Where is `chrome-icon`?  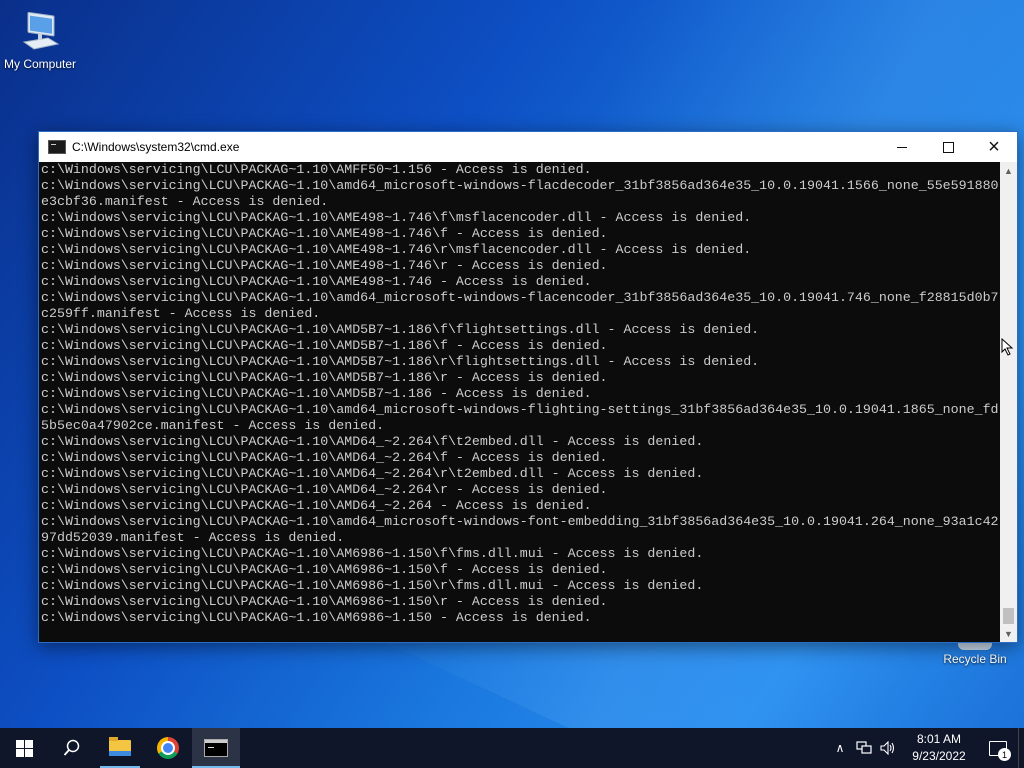 chrome-icon is located at coordinates (168, 748).